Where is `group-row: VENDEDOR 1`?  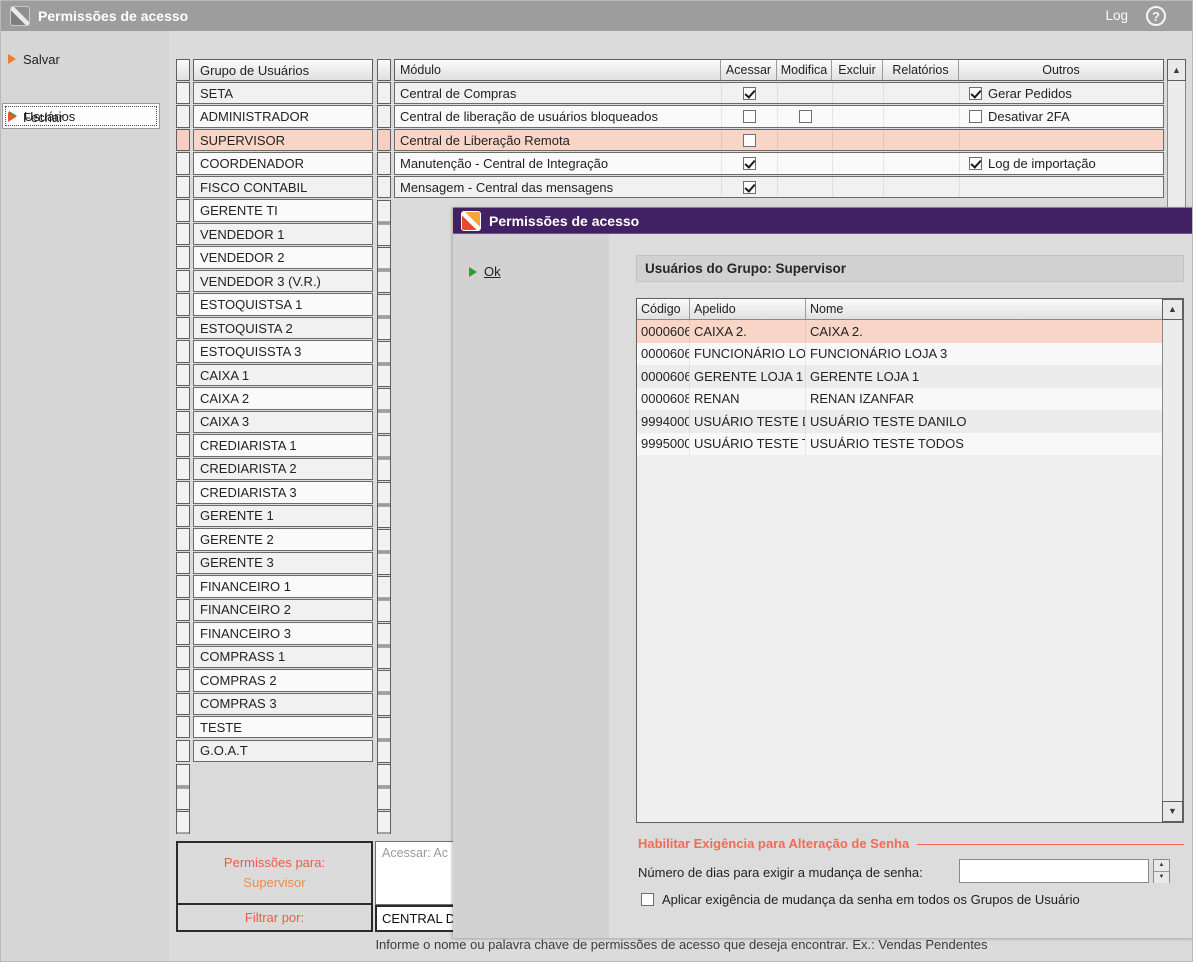
group-row: VENDEDOR 1 is located at coordinates (276, 234).